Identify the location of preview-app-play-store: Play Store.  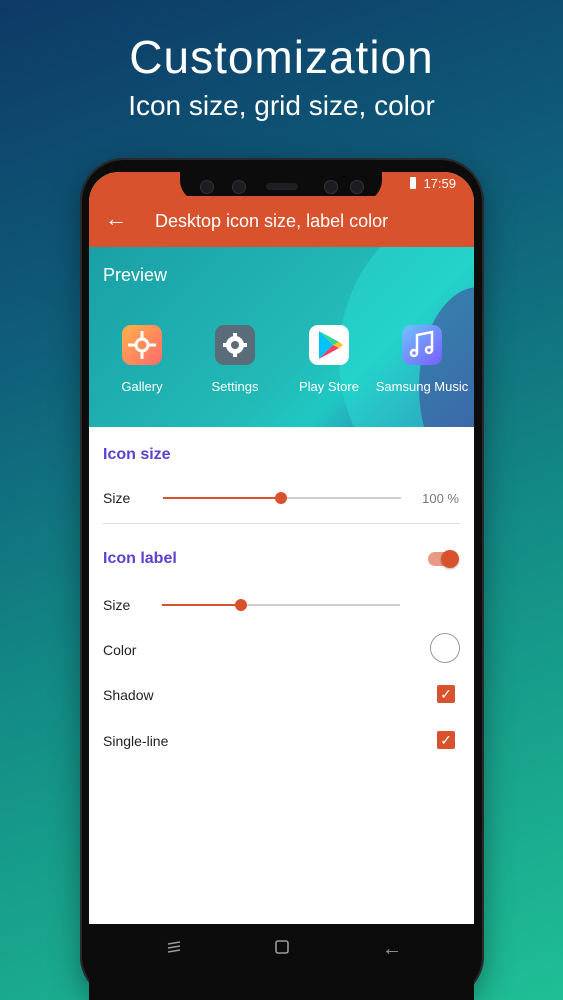
(329, 359).